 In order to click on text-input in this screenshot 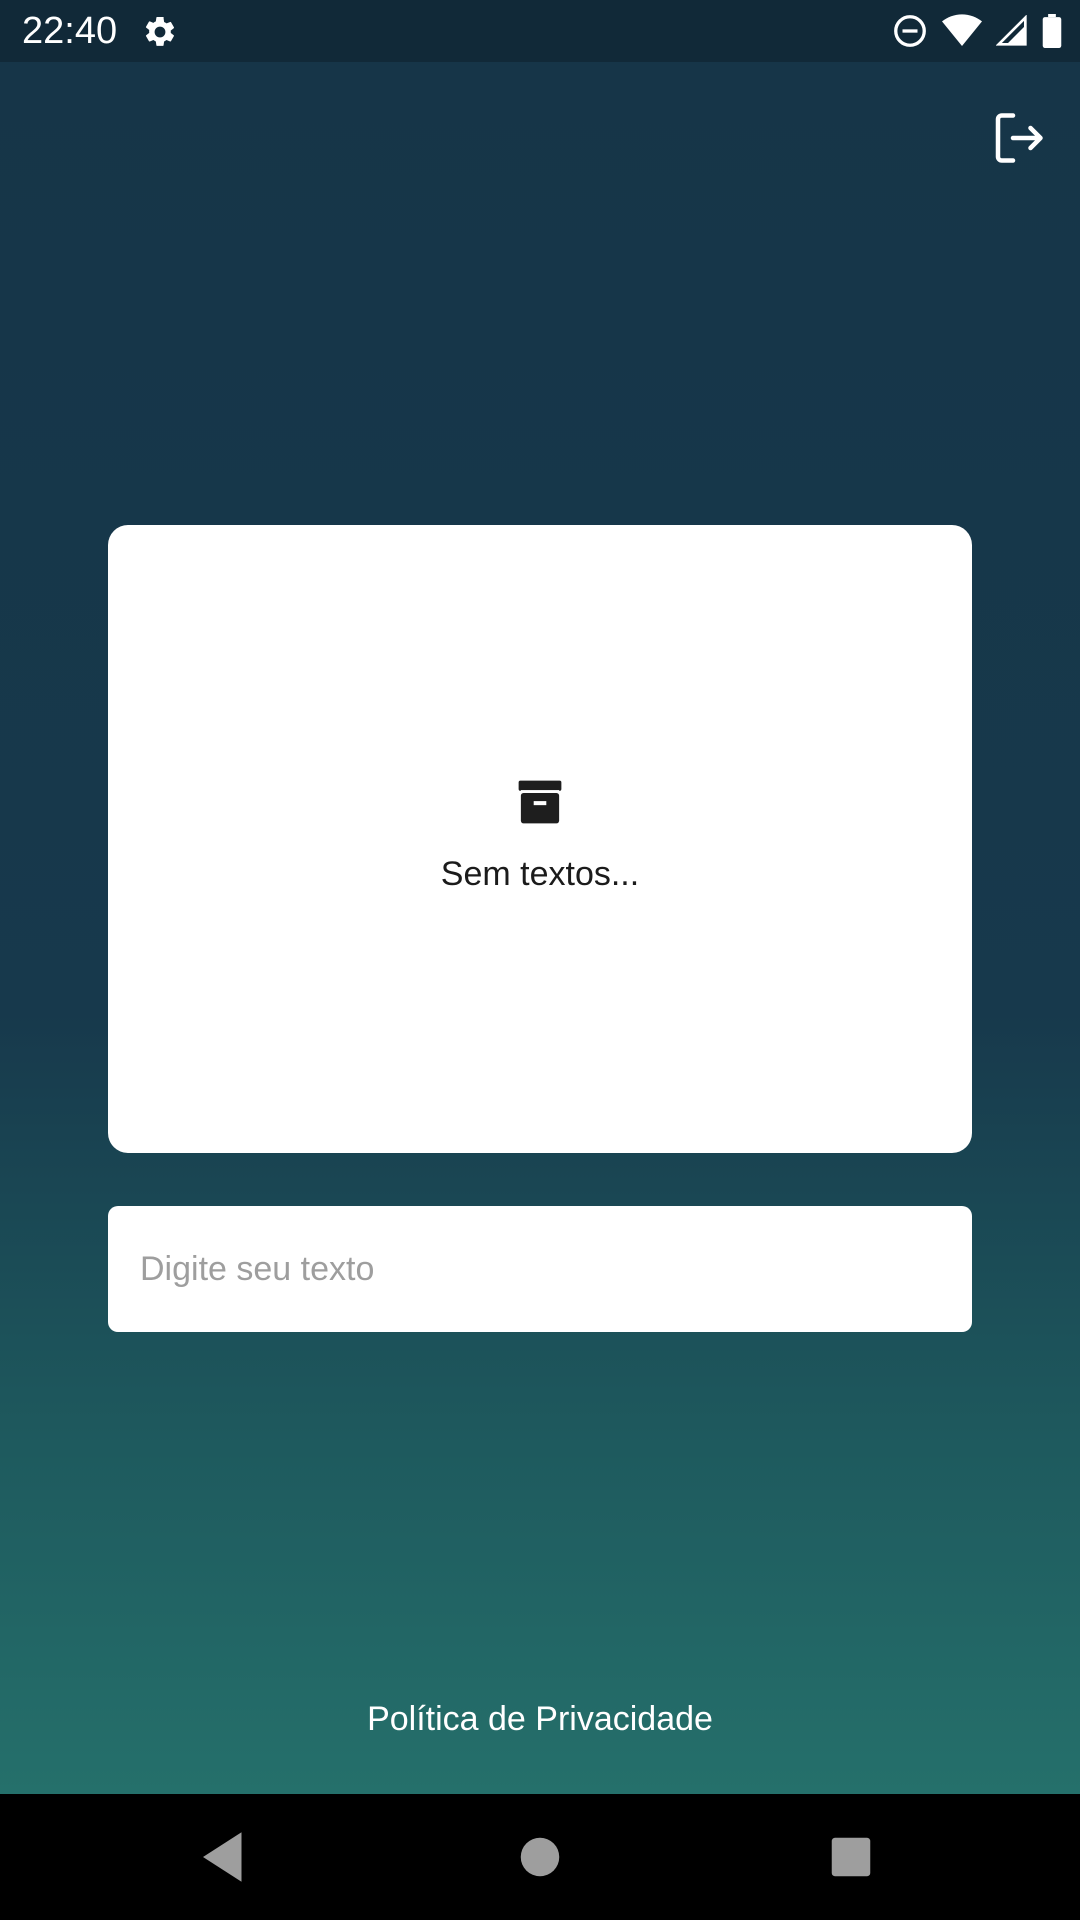, I will do `click(540, 1269)`.